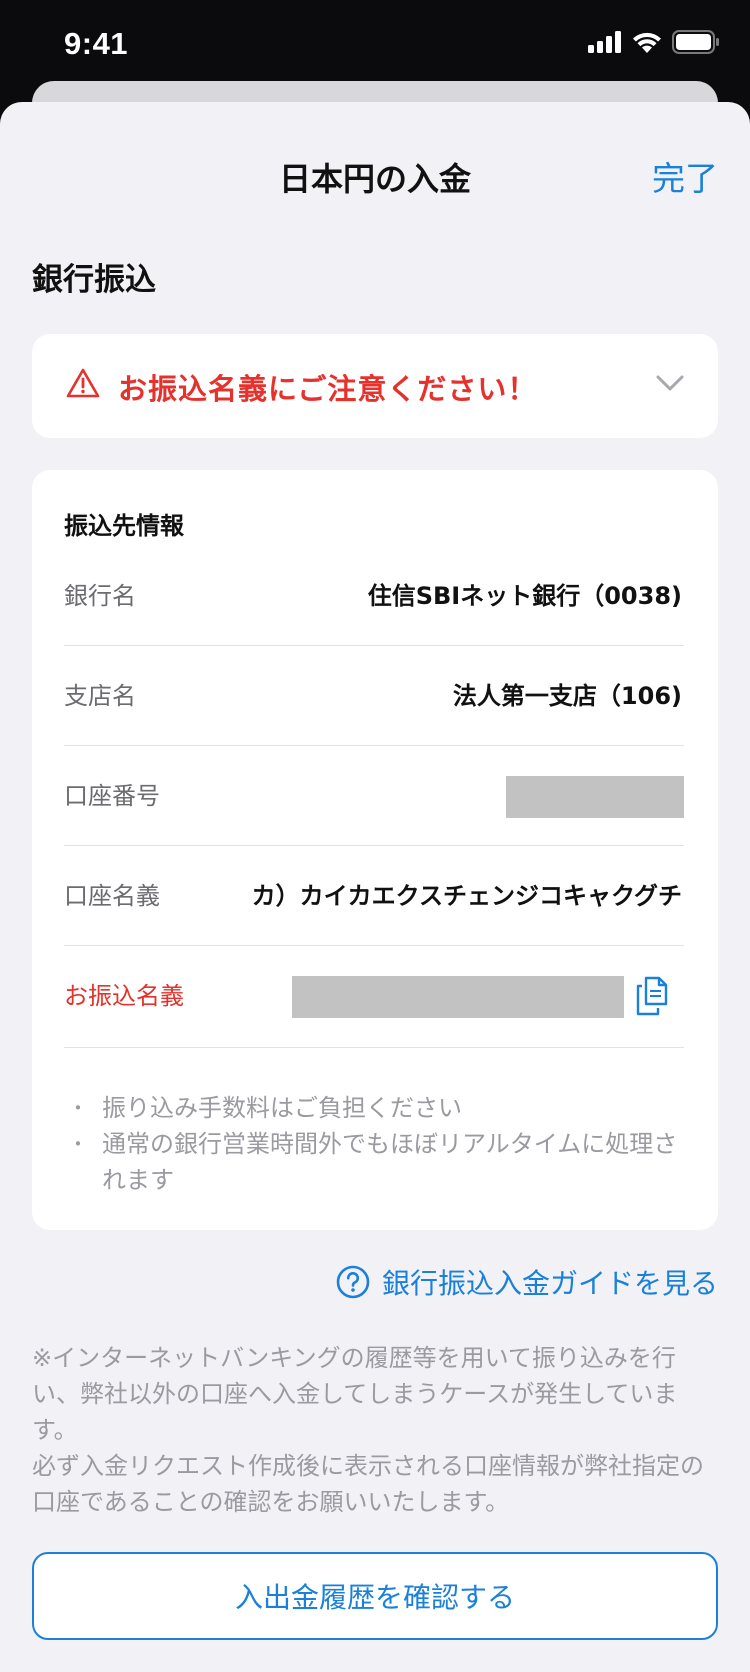  I want to click on bank-name-row: 銀行名 住信SBIネット銀行（0038), so click(374, 596).